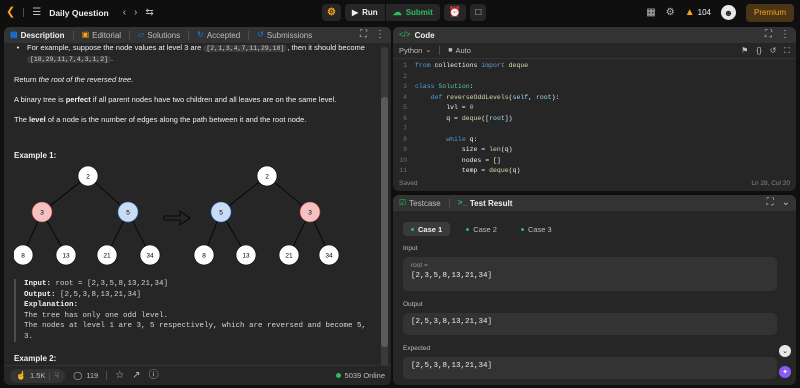 This screenshot has height=388, width=800. What do you see at coordinates (56, 375) in the screenshot?
I see `thumbs-down-icon: ☟` at bounding box center [56, 375].